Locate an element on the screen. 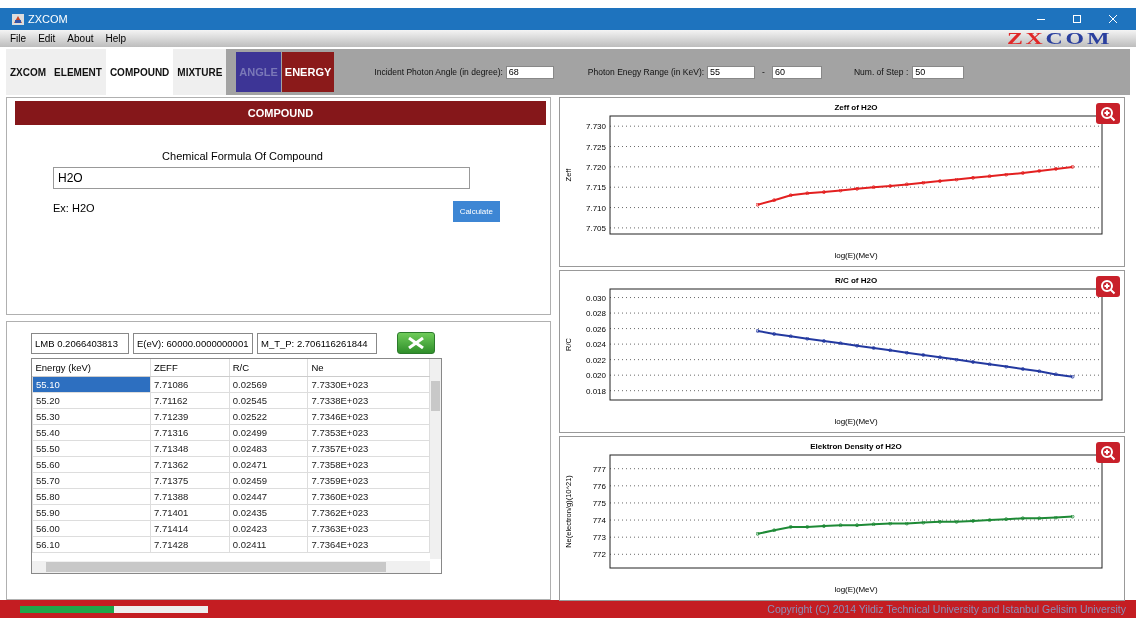 The width and height of the screenshot is (1136, 618). table-cell: 0.02447 is located at coordinates (268, 496).